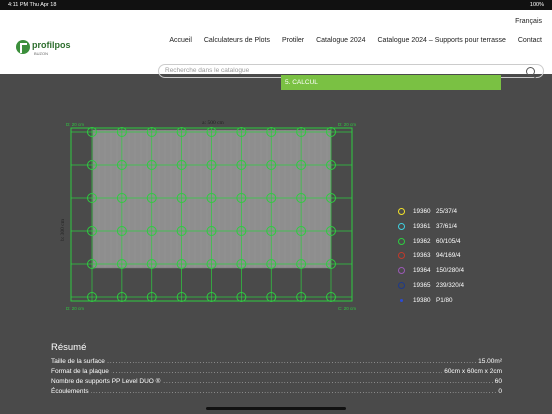  I want to click on legend-size: 150/280/4, so click(450, 271).